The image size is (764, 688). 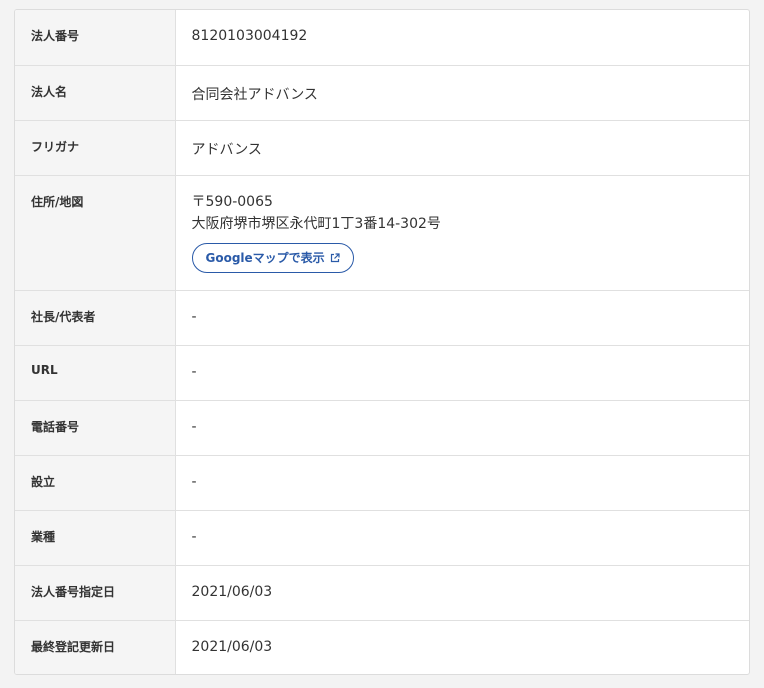 What do you see at coordinates (95, 317) in the screenshot?
I see `label-representative: 社長/代表者` at bounding box center [95, 317].